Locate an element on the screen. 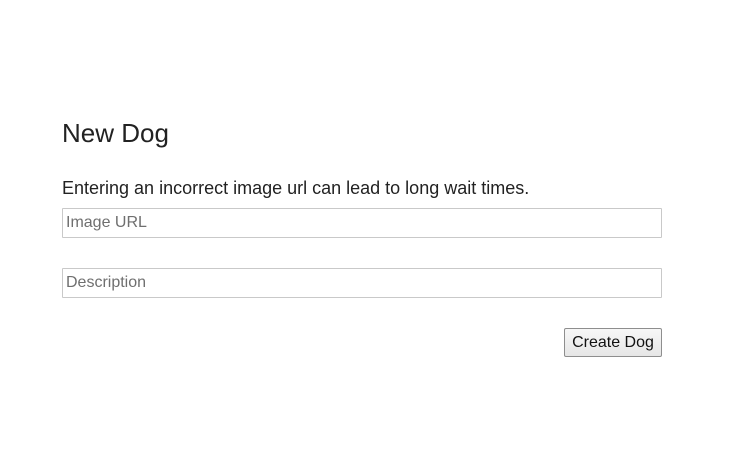  page-title: New Dog is located at coordinates (115, 133).